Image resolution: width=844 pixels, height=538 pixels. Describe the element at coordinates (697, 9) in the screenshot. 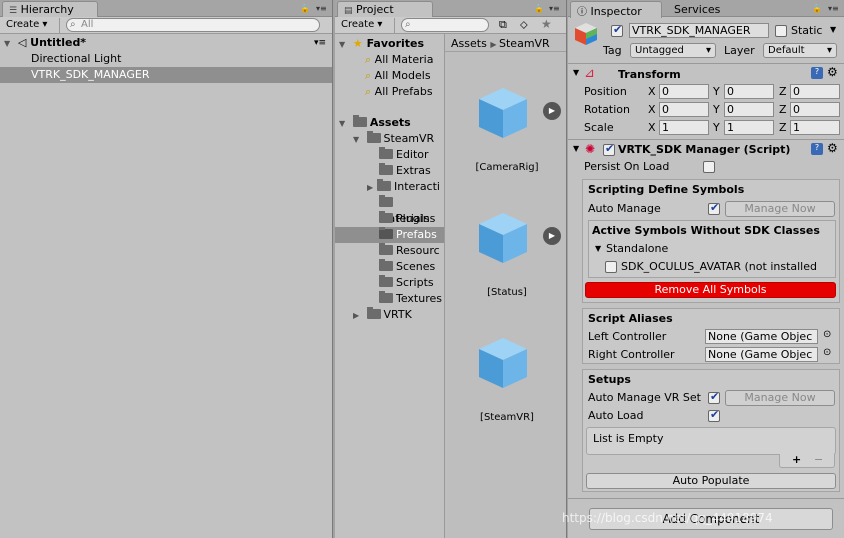

I see `tab-services: Services` at that location.